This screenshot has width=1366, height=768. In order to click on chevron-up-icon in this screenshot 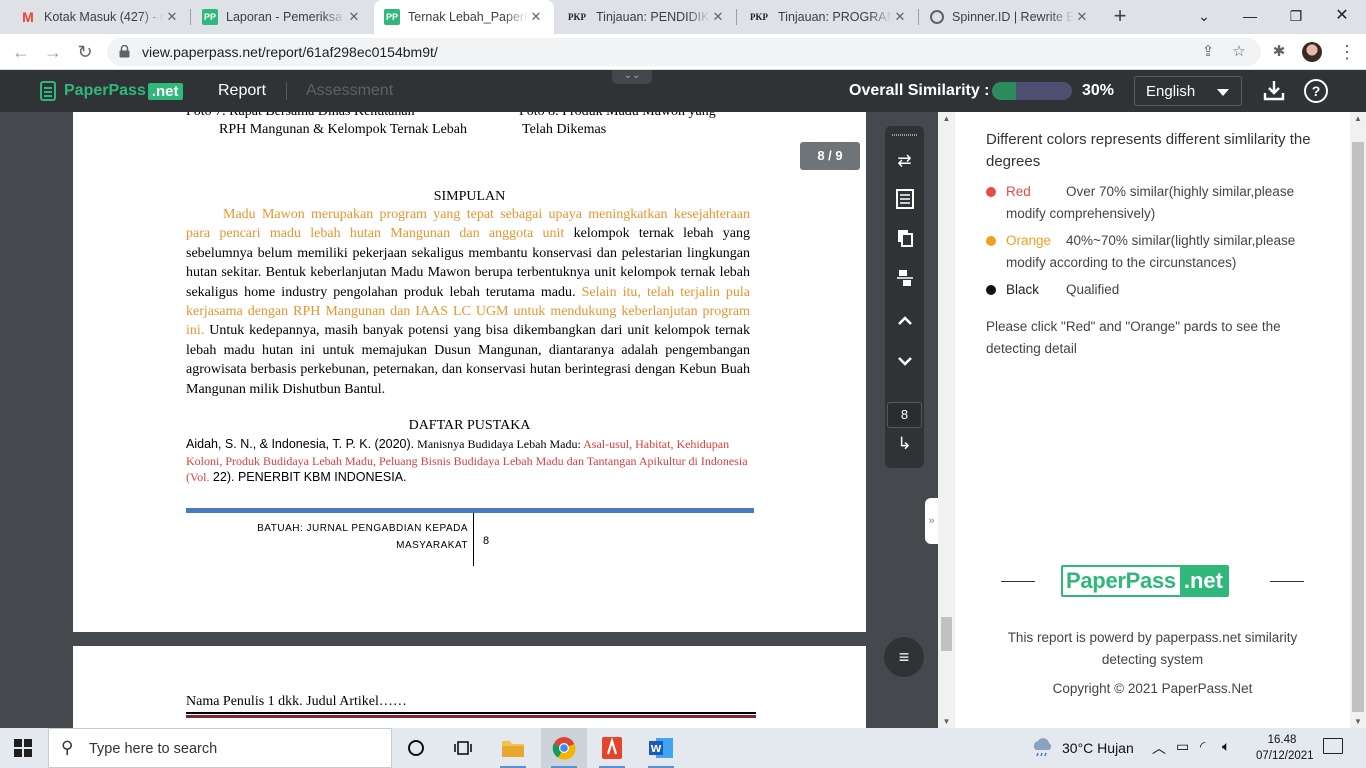, I will do `click(904, 321)`.